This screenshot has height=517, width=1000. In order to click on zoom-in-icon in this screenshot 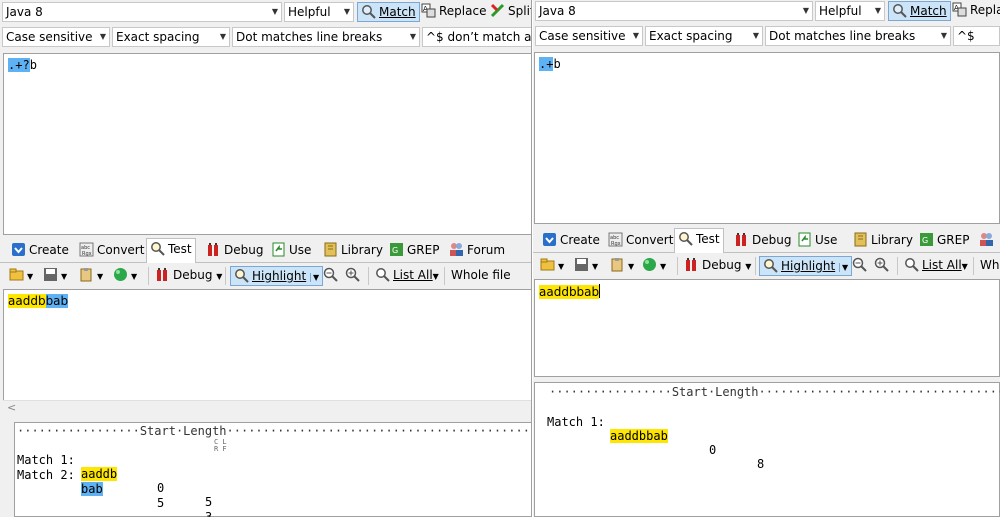, I will do `click(352, 274)`.